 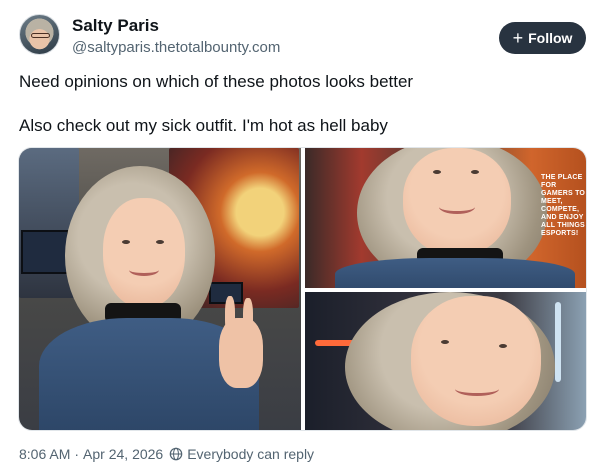 I want to click on post-time: 8:06 AM, so click(x=44, y=454).